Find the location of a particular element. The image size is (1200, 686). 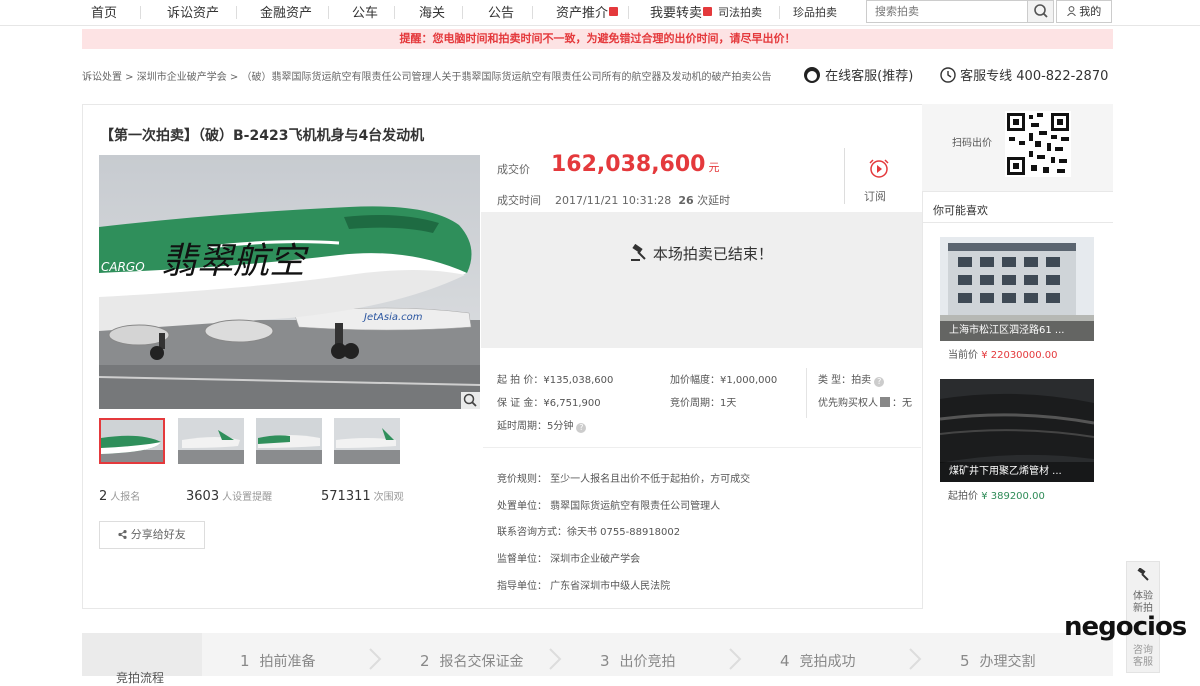

cargo-text: CARGO is located at coordinates (123, 267).